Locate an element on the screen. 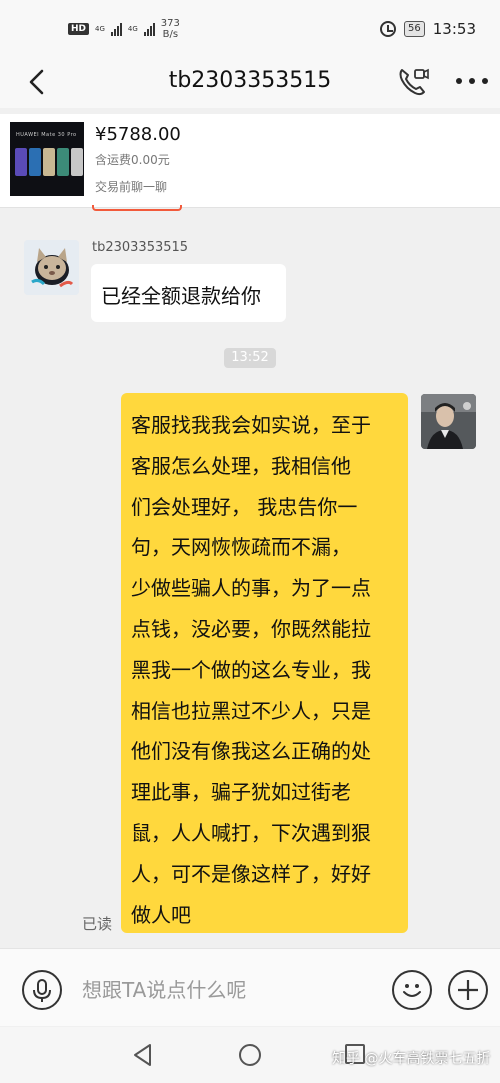  network-speed: 373 B/s is located at coordinates (170, 29).